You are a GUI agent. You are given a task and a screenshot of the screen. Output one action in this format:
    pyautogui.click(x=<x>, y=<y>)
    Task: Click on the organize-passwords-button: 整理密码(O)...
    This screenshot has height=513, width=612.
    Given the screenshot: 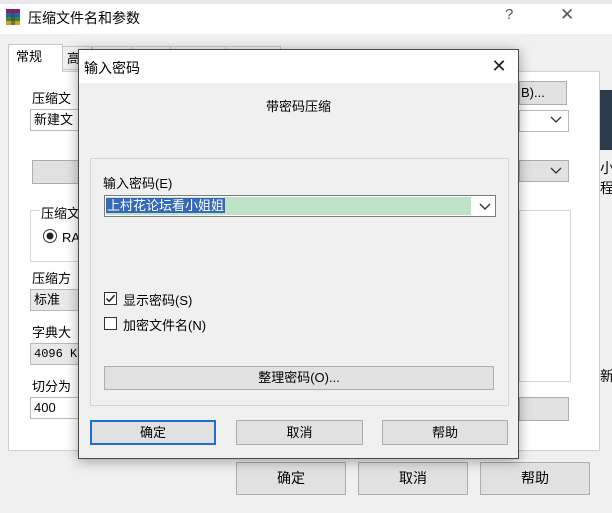 What is the action you would take?
    pyautogui.click(x=299, y=378)
    